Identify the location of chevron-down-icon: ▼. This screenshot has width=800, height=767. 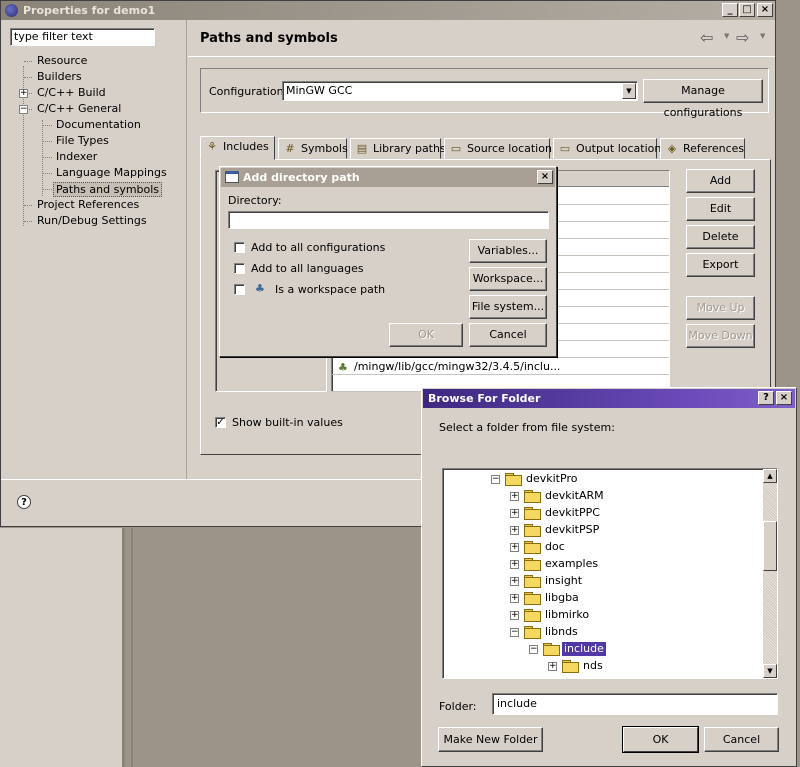
(629, 91).